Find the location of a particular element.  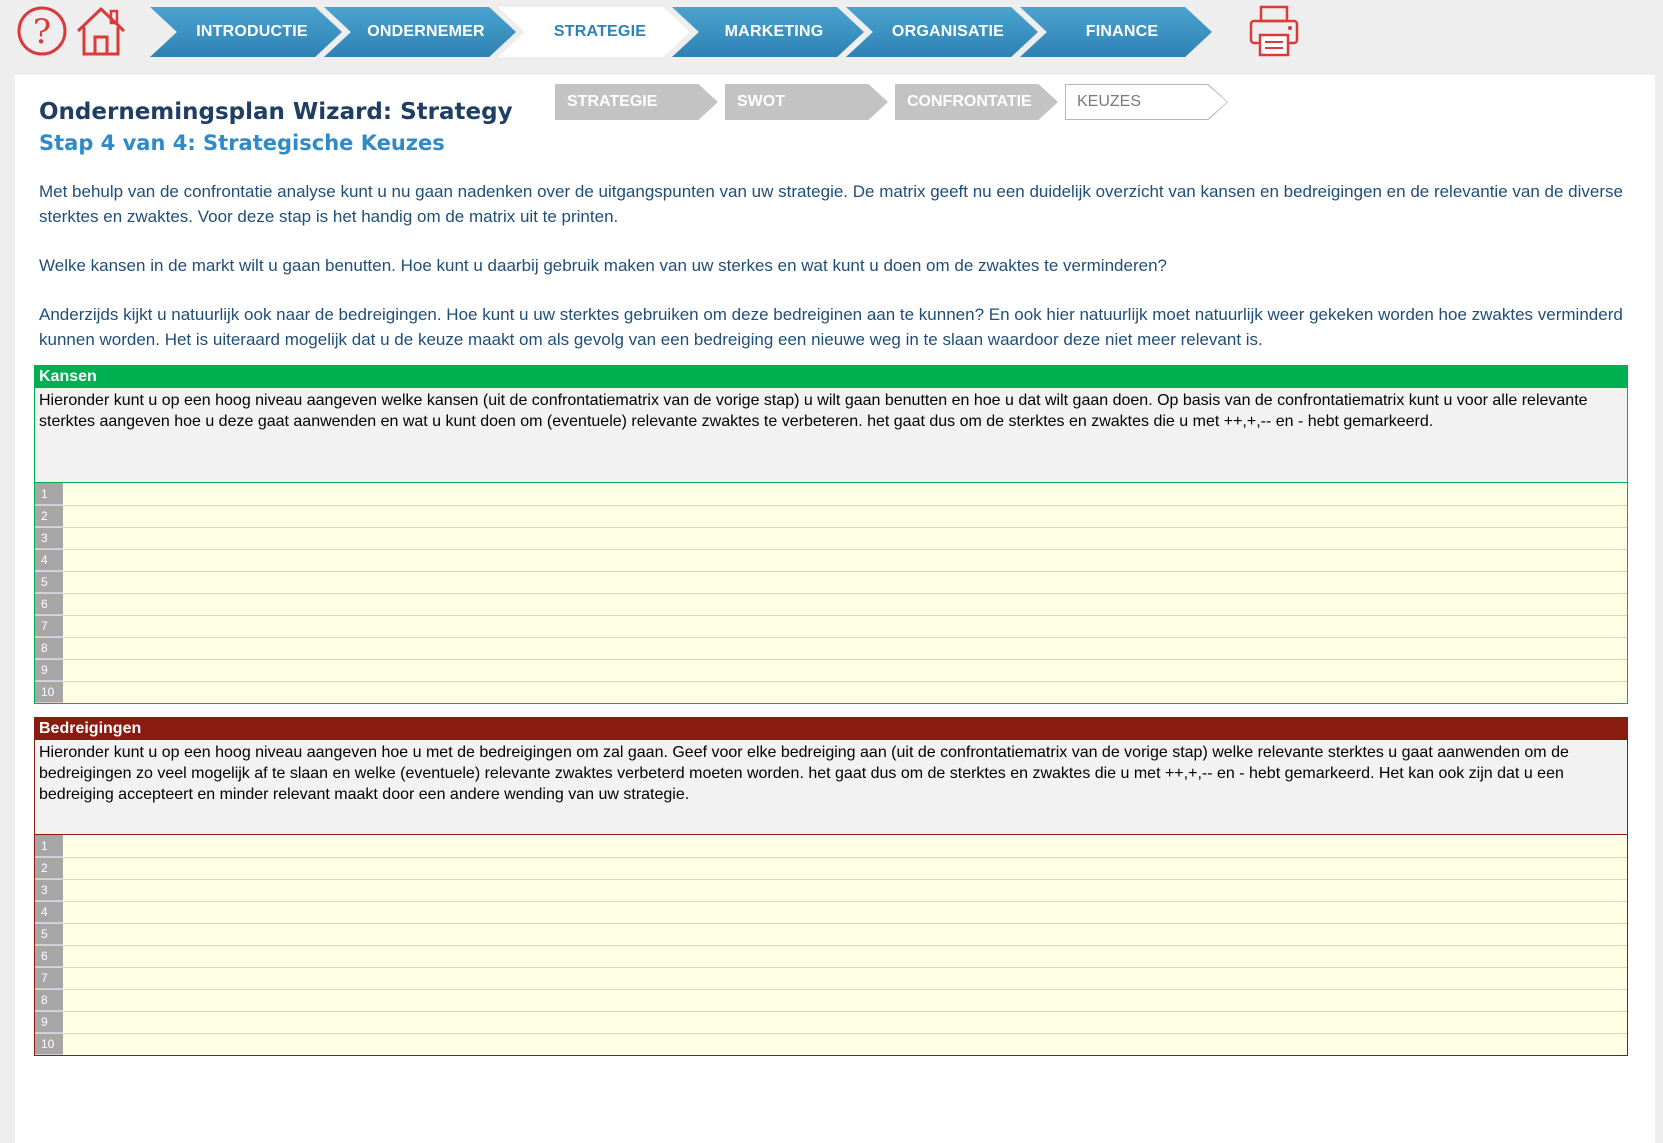

kansen-heading: Kansen is located at coordinates (831, 377).